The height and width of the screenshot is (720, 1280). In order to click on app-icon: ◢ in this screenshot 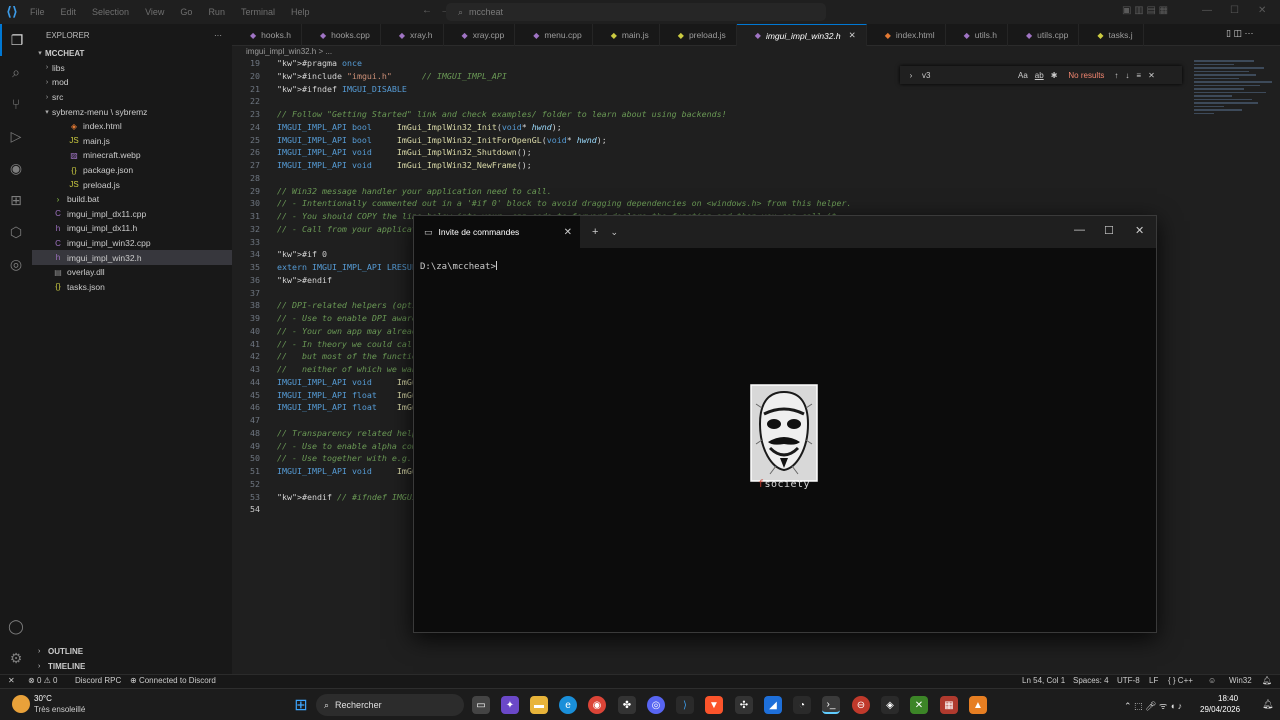, I will do `click(773, 705)`.